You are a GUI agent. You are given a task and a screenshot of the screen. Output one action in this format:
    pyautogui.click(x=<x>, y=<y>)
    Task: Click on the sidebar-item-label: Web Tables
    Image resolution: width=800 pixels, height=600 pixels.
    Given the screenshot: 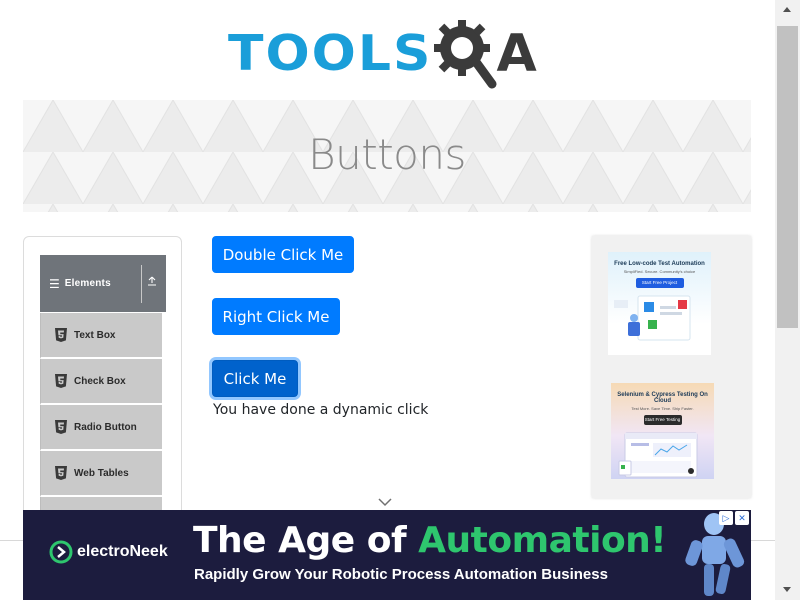 What is the action you would take?
    pyautogui.click(x=101, y=473)
    